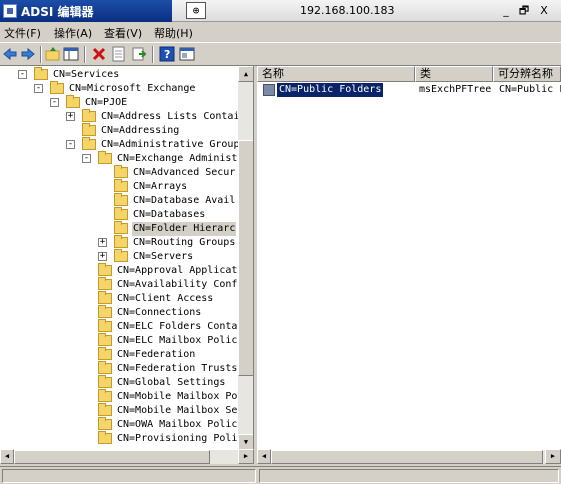  Describe the element at coordinates (185, 438) in the screenshot. I see `tree-item-label: CN=Provisioning Policy C` at that location.